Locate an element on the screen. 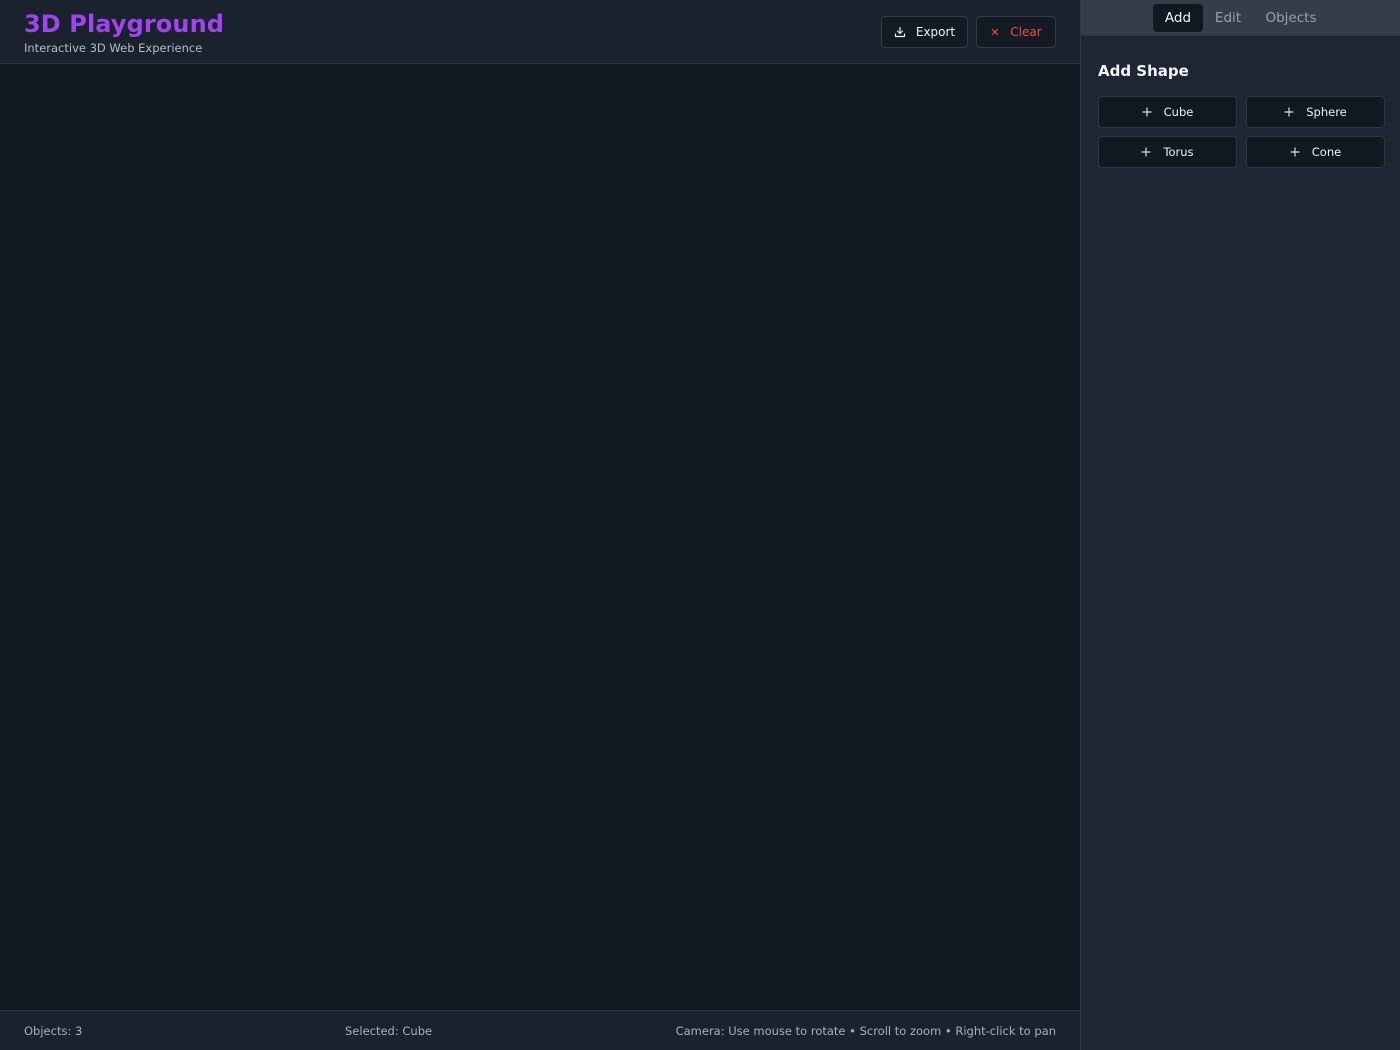  add-torus-button: Torus is located at coordinates (1167, 152).